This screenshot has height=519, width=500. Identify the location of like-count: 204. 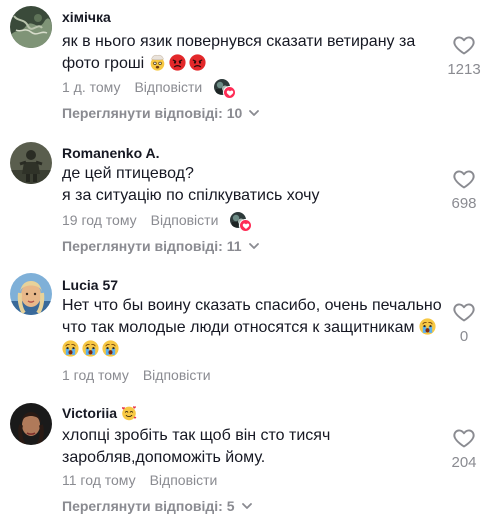
(464, 462).